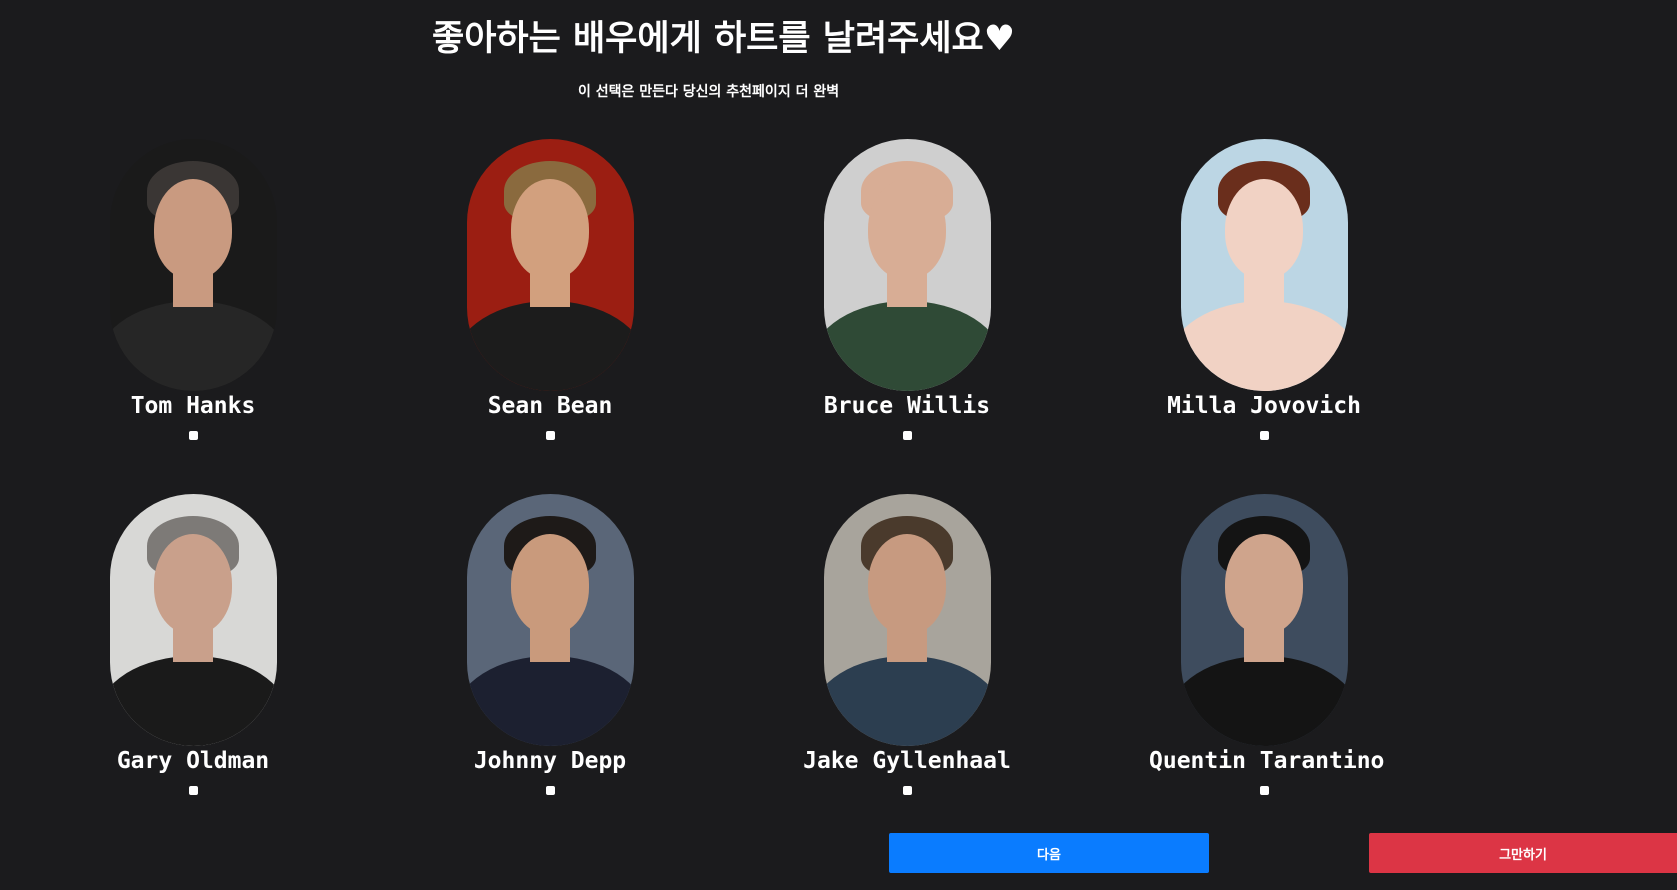 This screenshot has width=1677, height=890. I want to click on actor-card: Tom Hanks, so click(193, 289).